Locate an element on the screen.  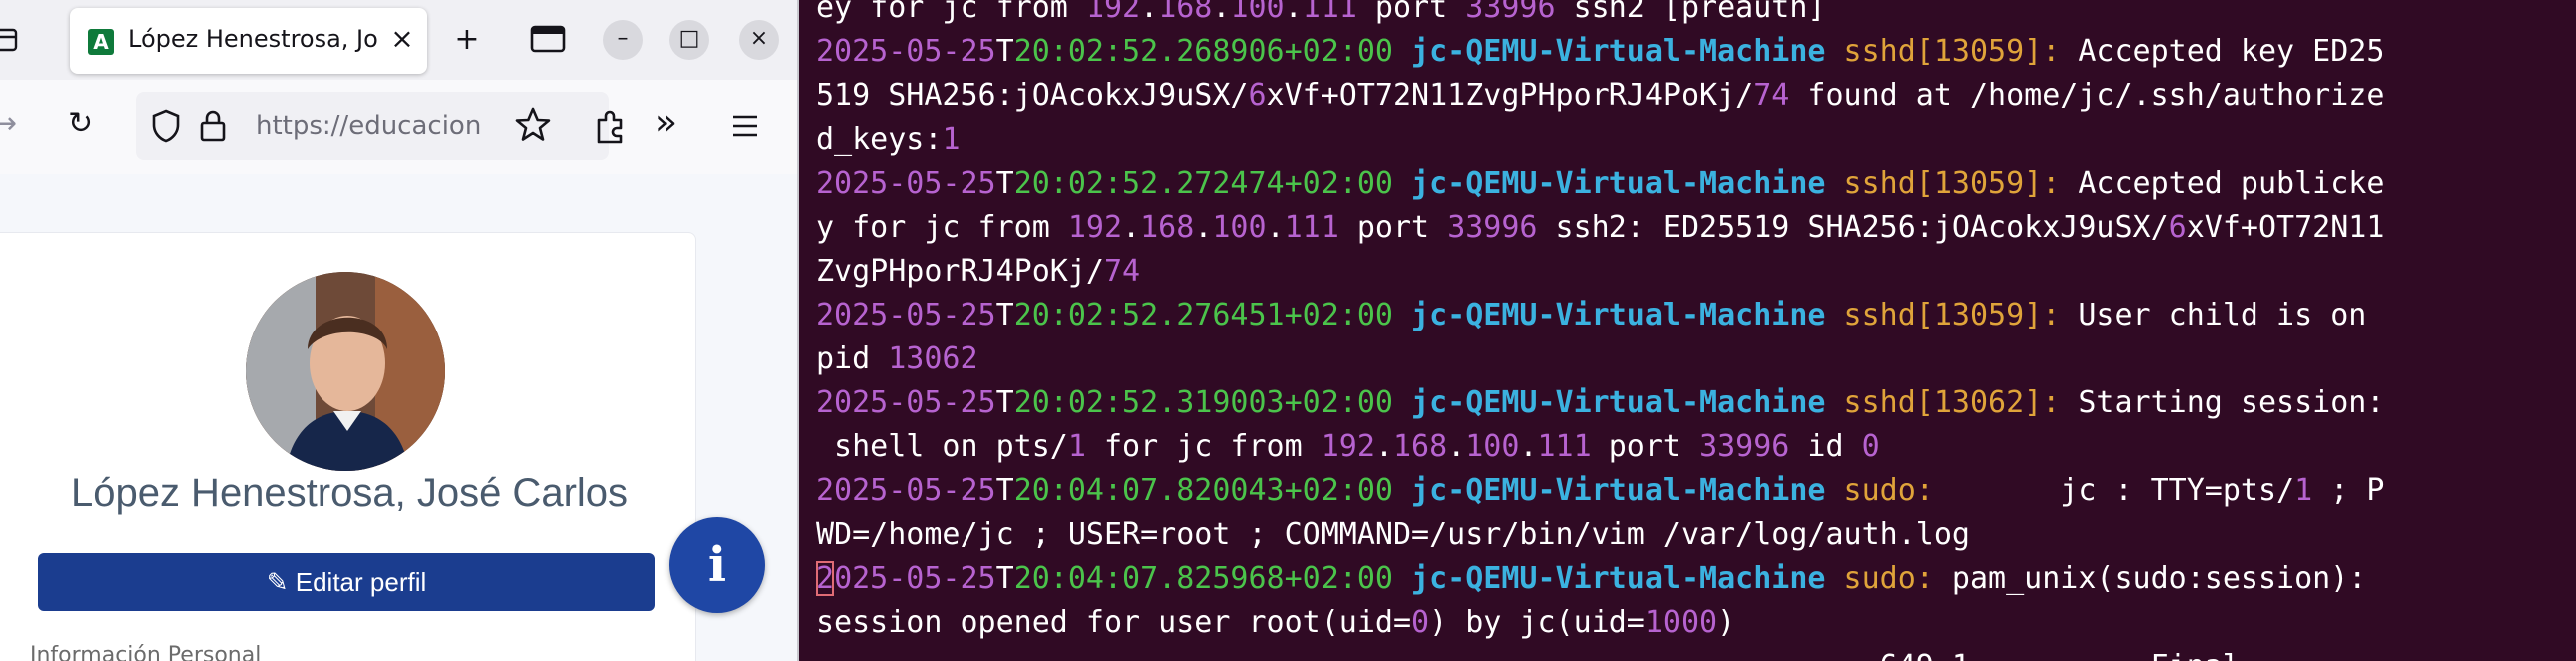
tab-title: López Henestrosa, José Carlos is located at coordinates (253, 39).